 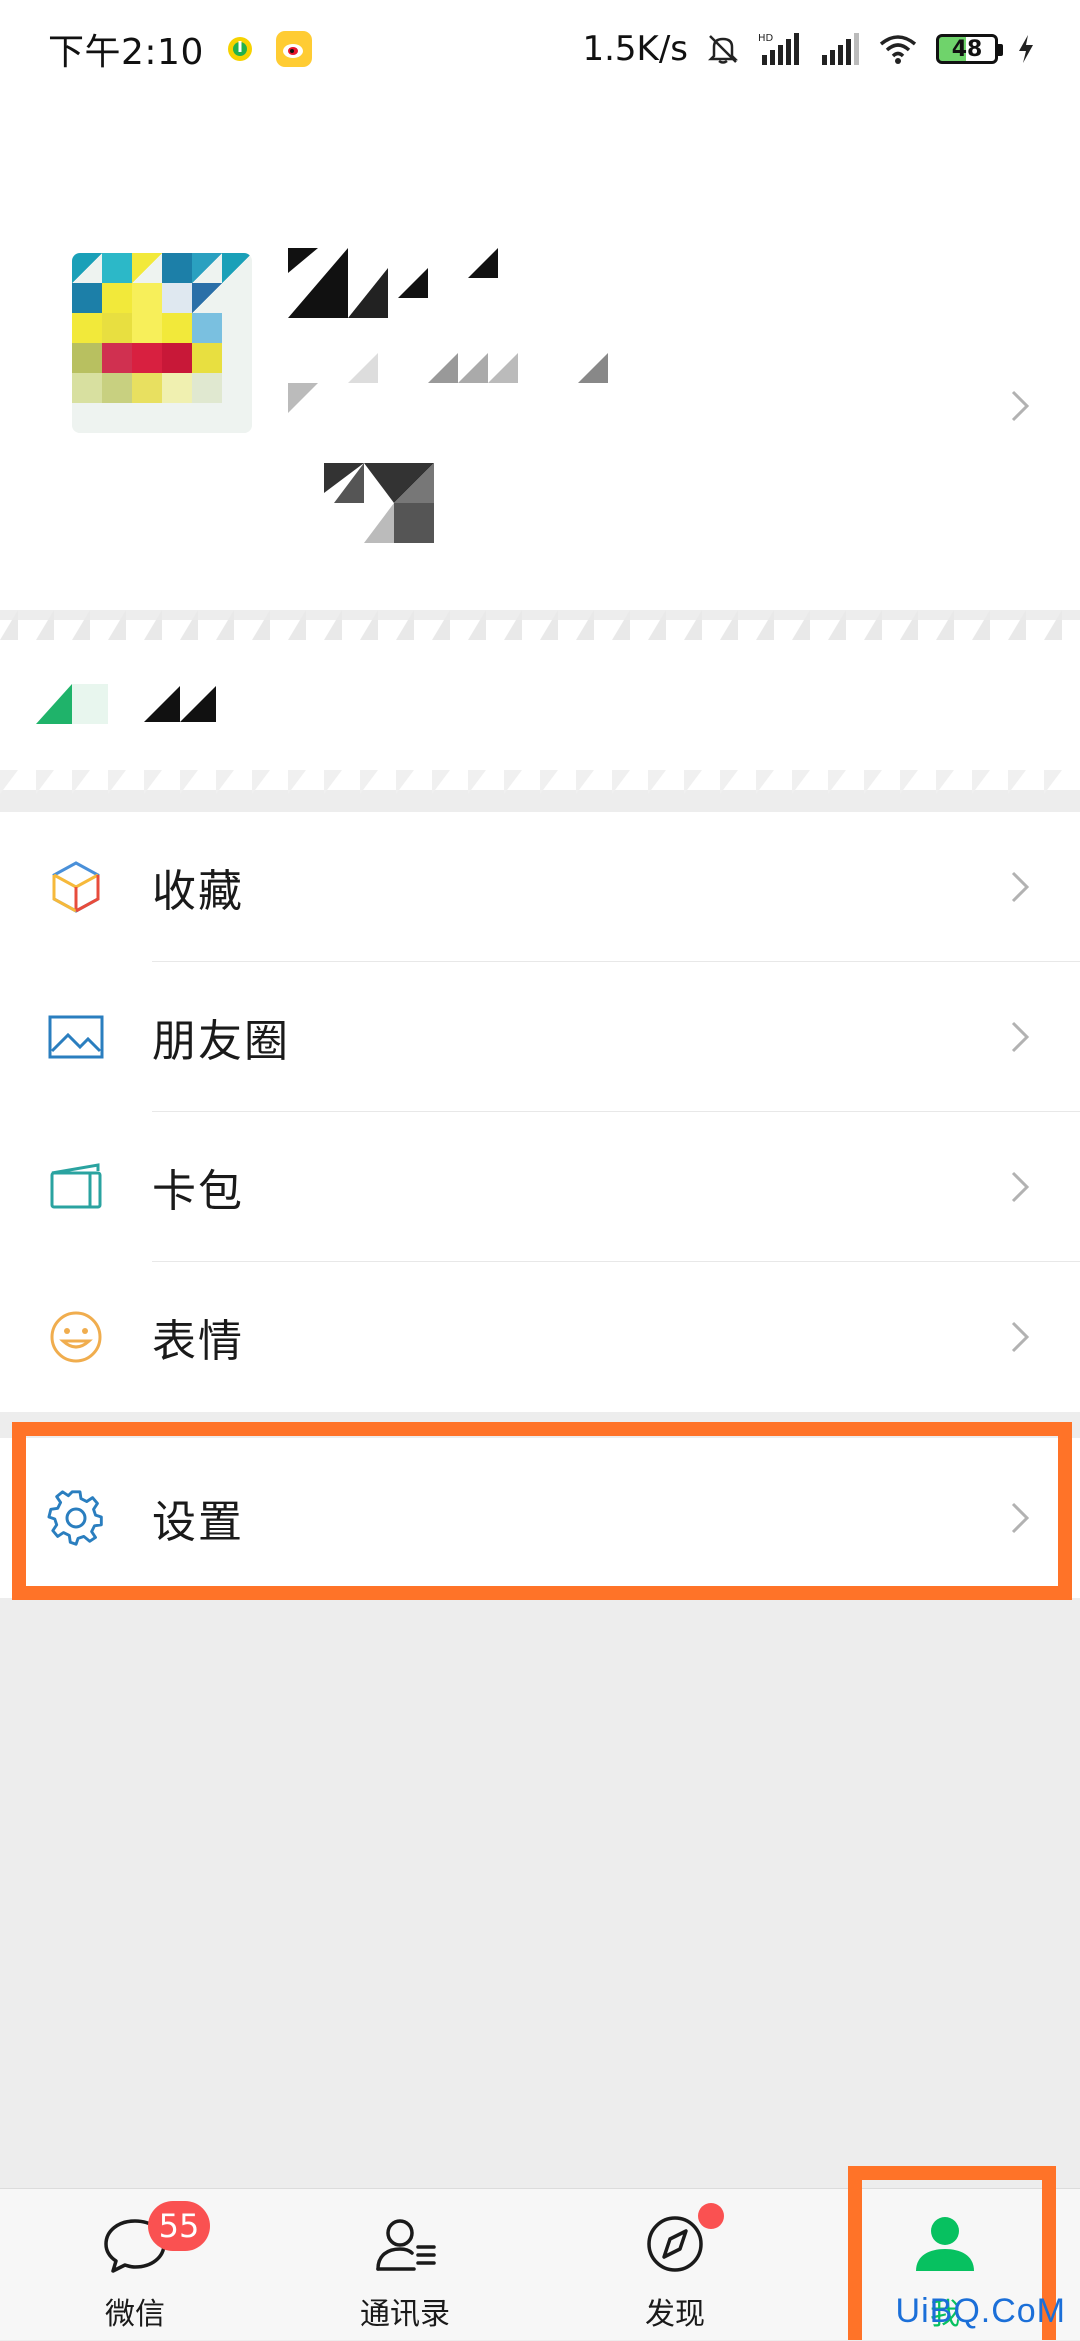 I want to click on moments-picture-icon, so click(x=76, y=1037).